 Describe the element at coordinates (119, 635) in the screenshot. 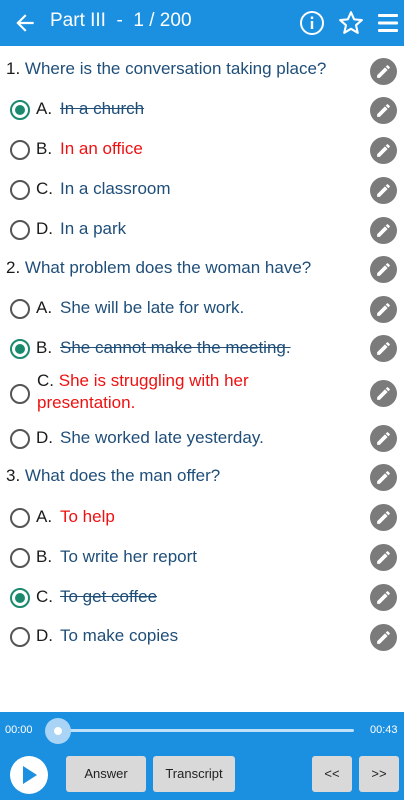

I see `option-text: To make copies` at that location.